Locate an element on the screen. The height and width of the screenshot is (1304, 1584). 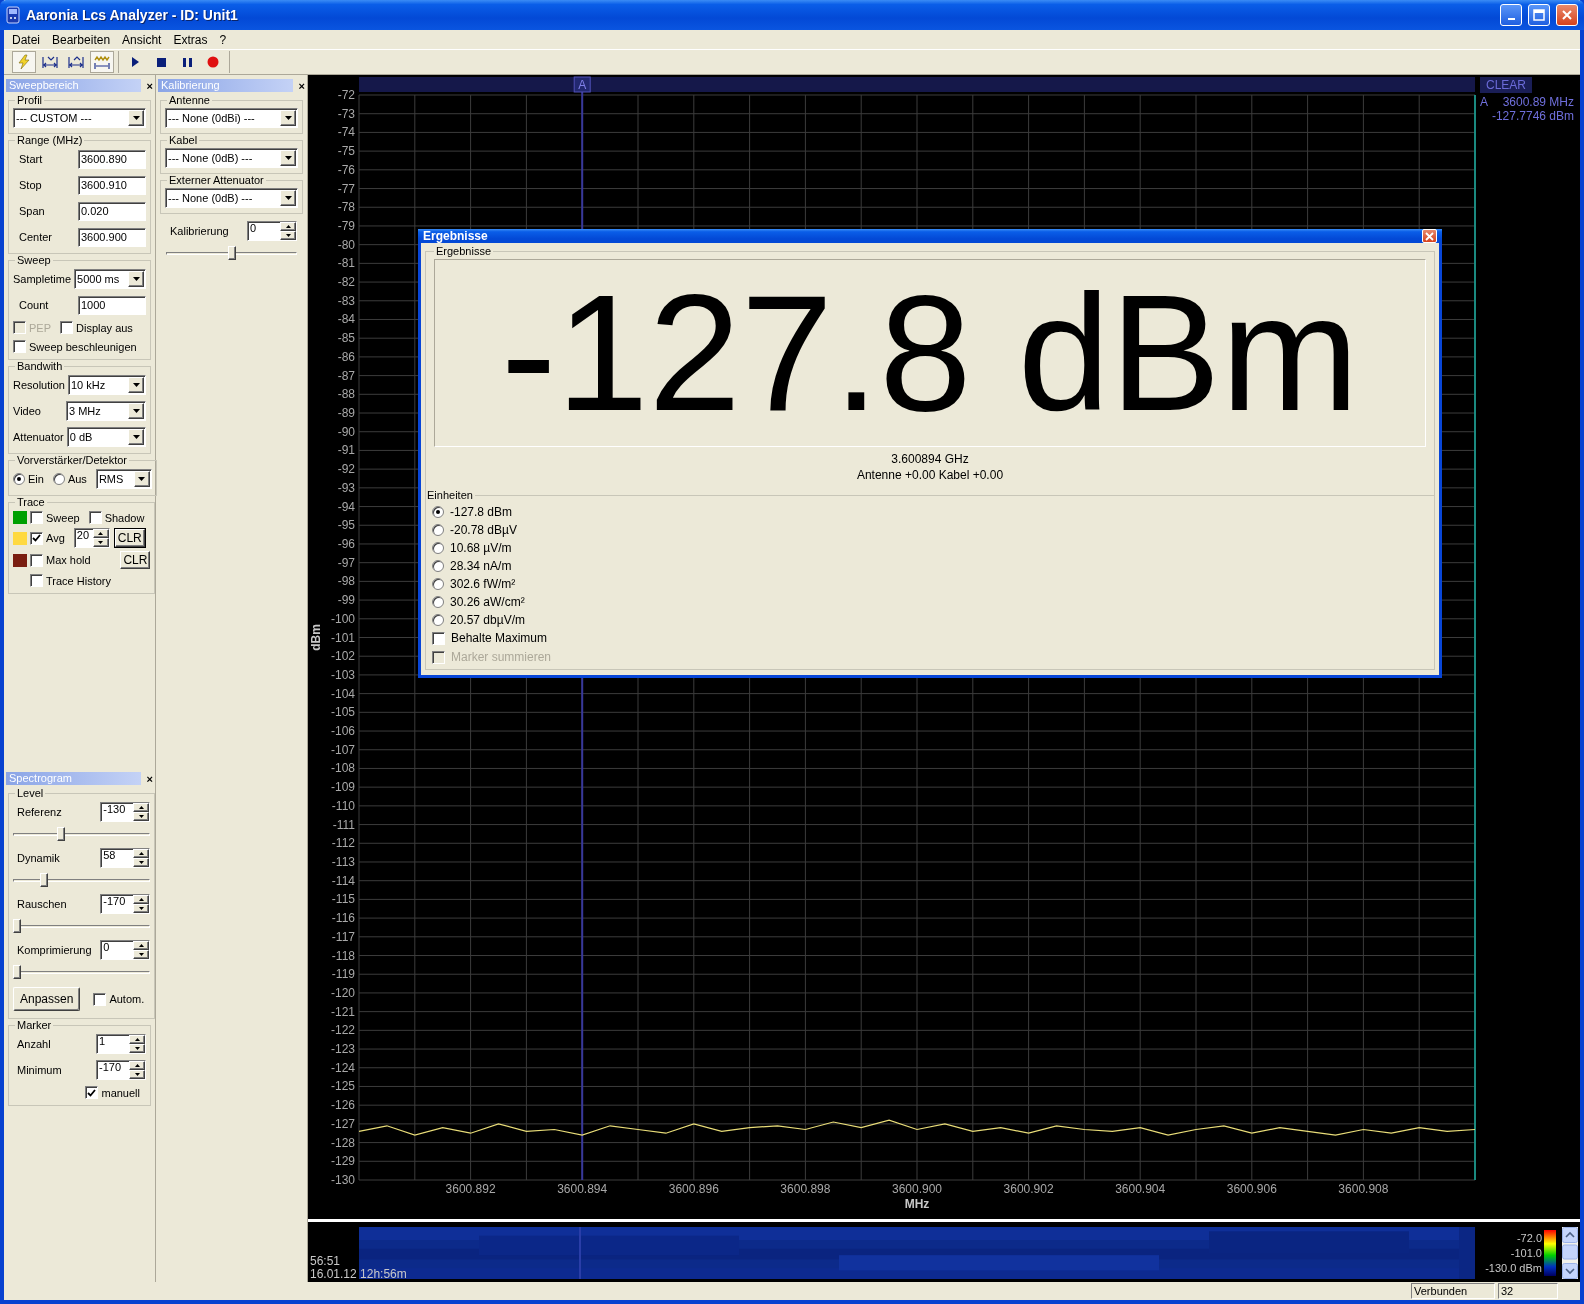
axis-tick-label: -82 is located at coordinates (346, 282).